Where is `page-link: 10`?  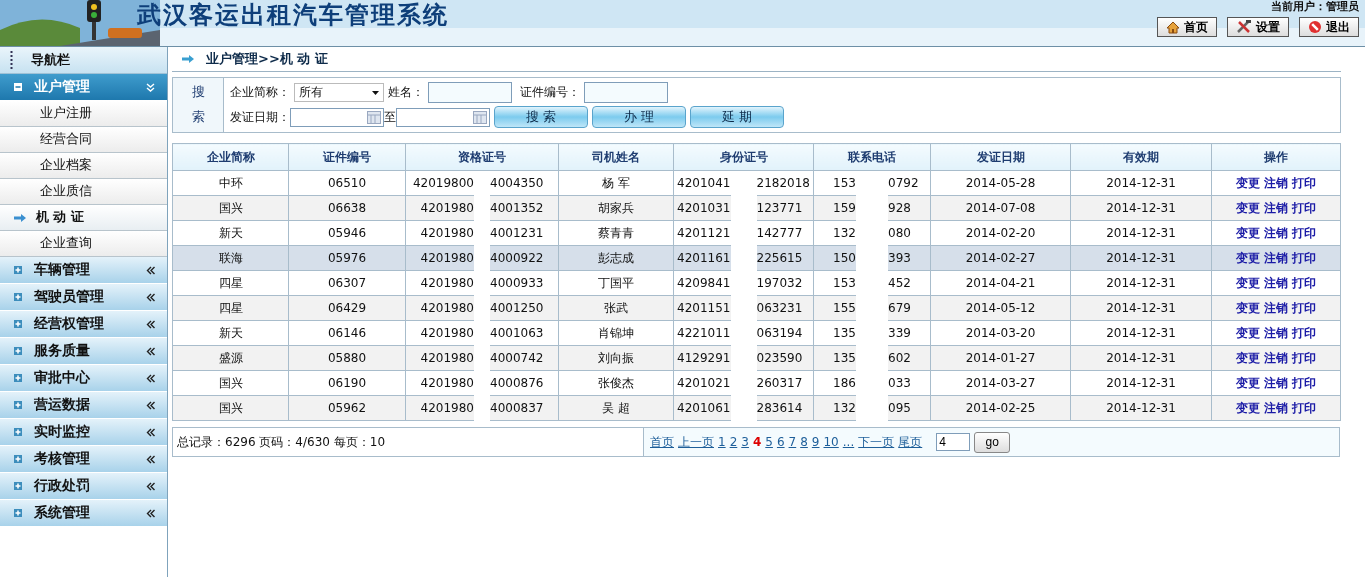
page-link: 10 is located at coordinates (831, 442).